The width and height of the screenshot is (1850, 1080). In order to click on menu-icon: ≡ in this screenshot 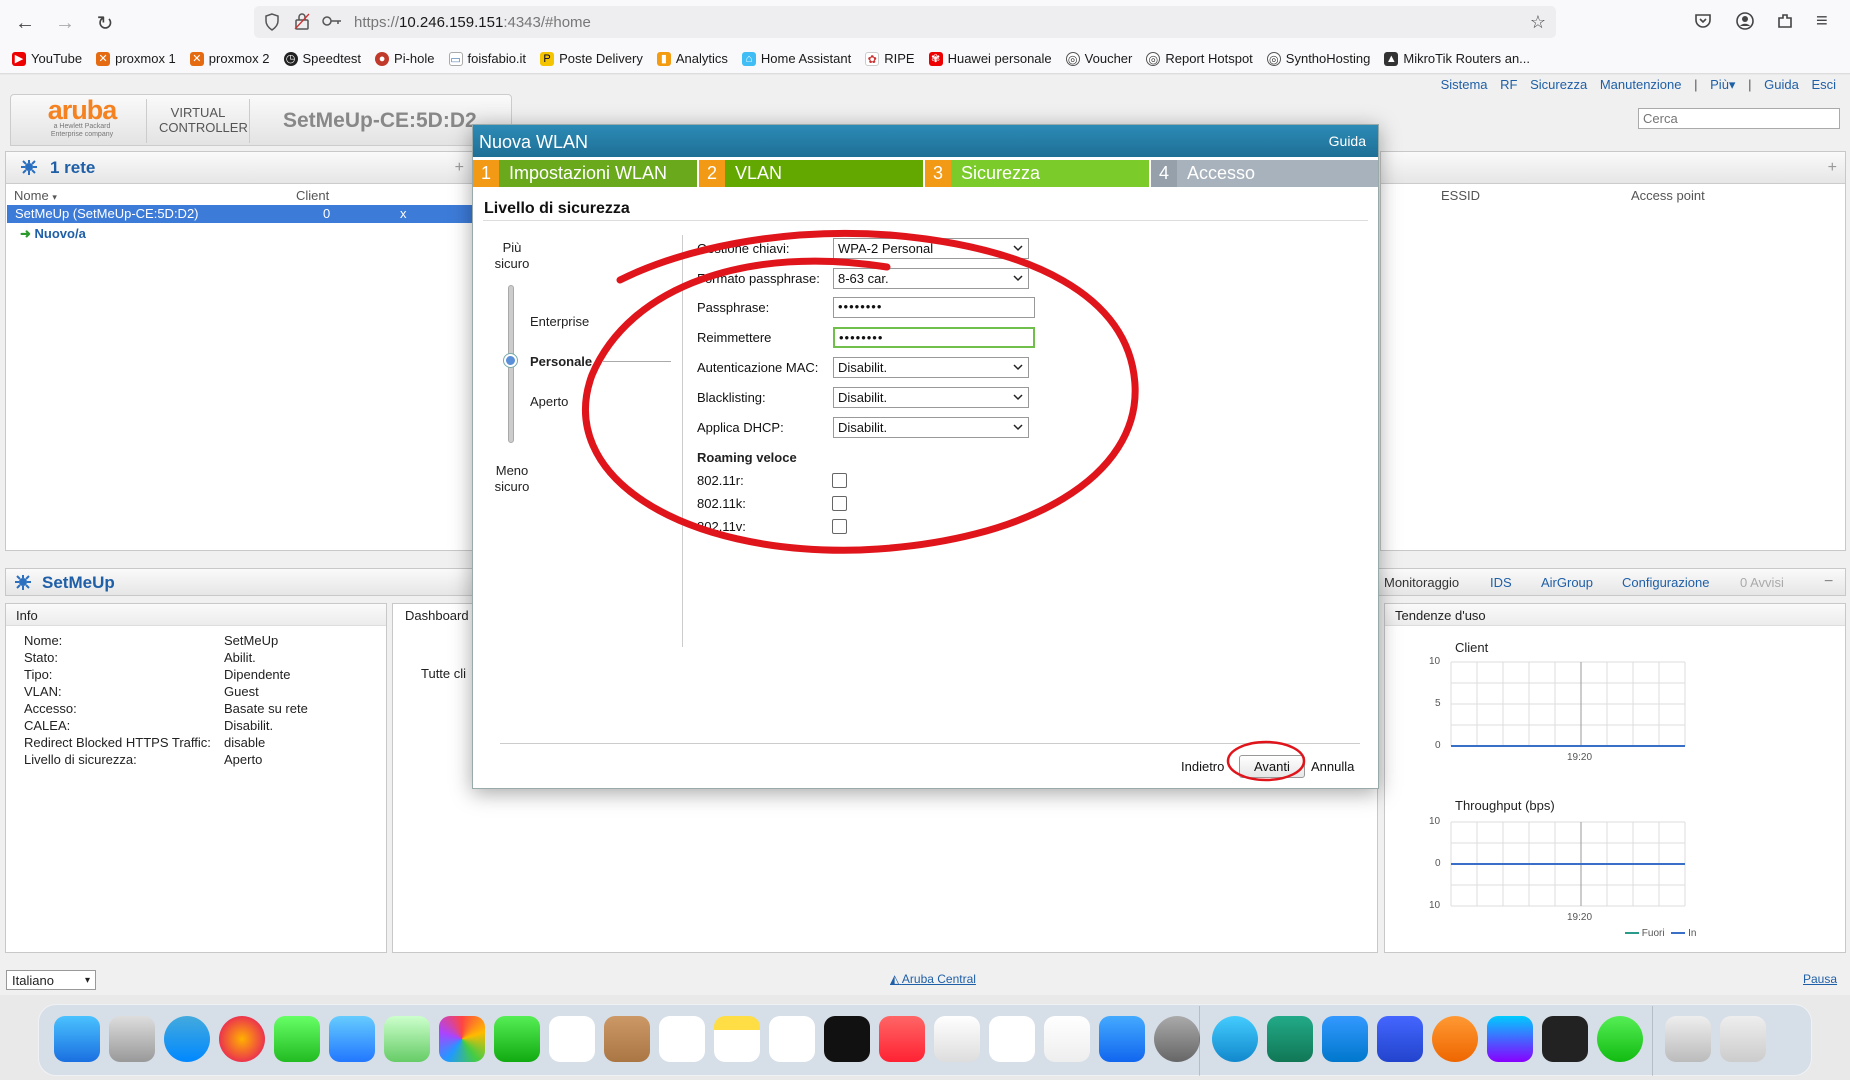, I will do `click(1822, 21)`.